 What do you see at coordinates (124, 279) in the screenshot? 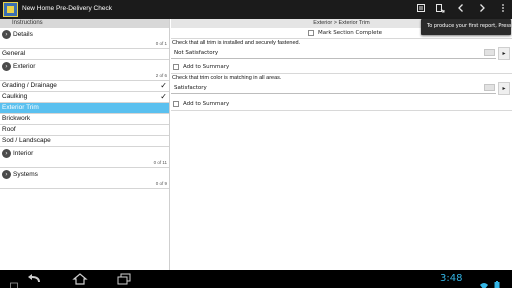
I see `recent-apps-icon` at bounding box center [124, 279].